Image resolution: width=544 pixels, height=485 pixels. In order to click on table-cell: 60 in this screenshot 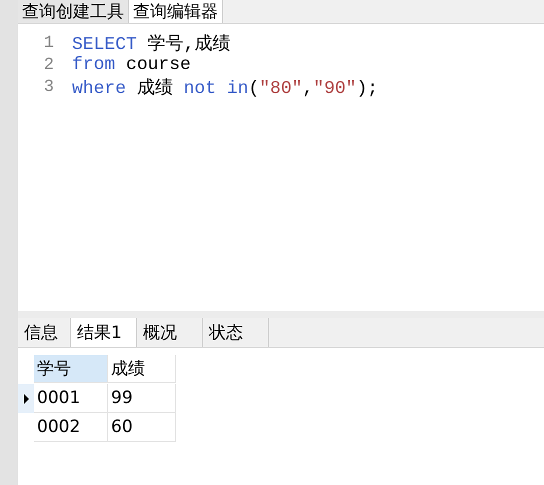, I will do `click(142, 427)`.